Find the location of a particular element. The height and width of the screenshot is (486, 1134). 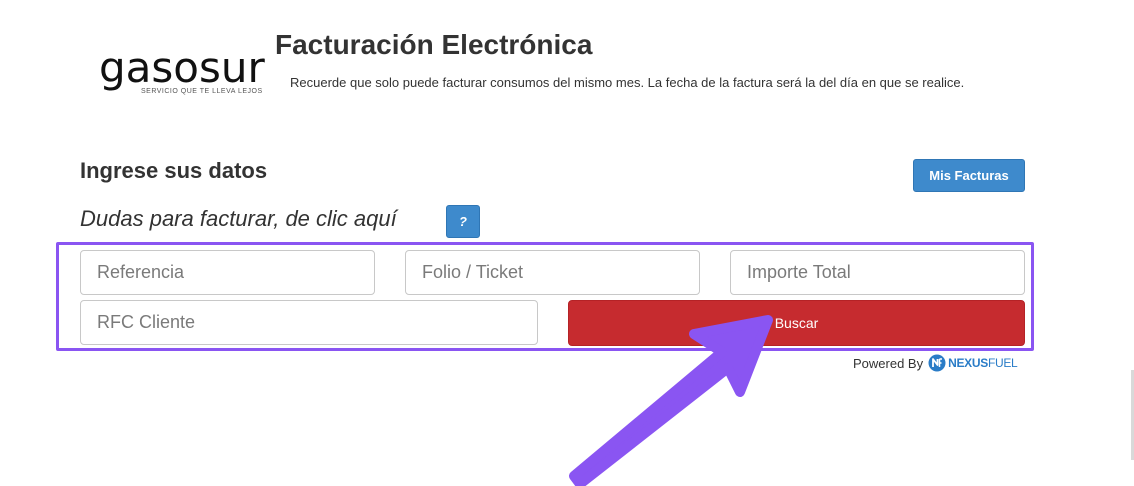

logo-wordmark: gasosur is located at coordinates (182, 67).